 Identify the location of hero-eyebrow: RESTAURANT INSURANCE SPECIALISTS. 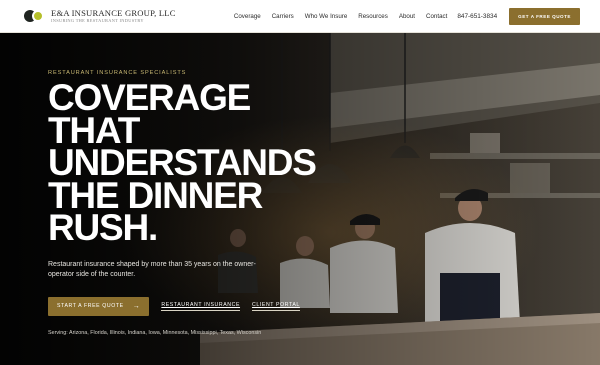
(117, 73).